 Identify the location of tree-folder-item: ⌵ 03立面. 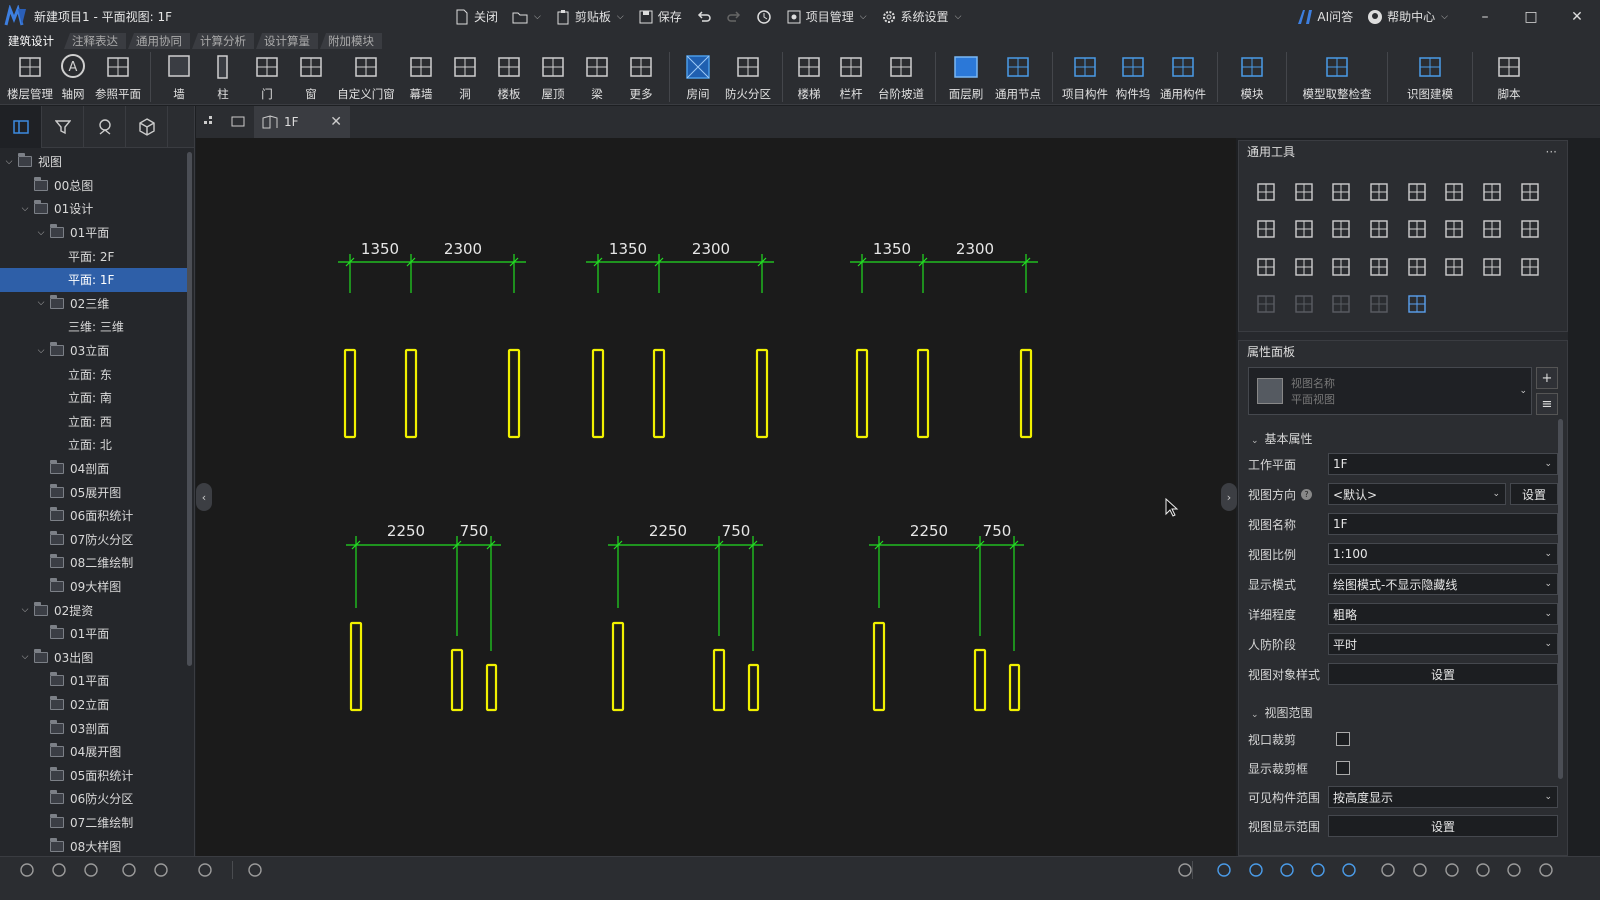
(94, 351).